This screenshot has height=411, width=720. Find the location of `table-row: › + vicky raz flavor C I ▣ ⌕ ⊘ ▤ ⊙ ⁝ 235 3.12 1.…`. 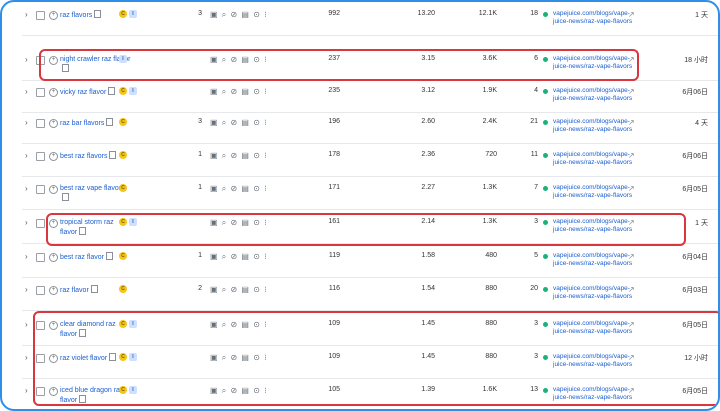

table-row: › + vicky raz flavor C I ▣ ⌕ ⊘ ▤ ⊙ ⁝ 235 3.12 1.… is located at coordinates (370, 96).